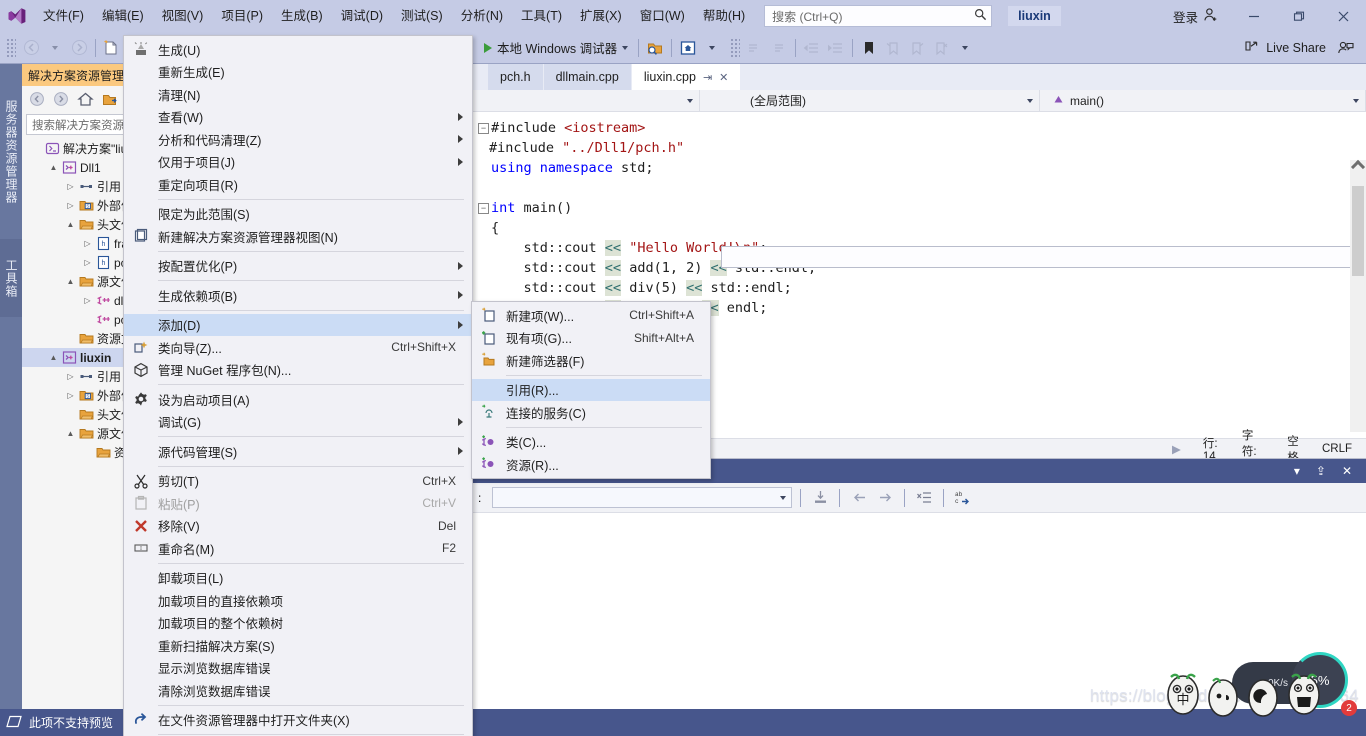  I want to click on uncomment-icon, so click(779, 48).